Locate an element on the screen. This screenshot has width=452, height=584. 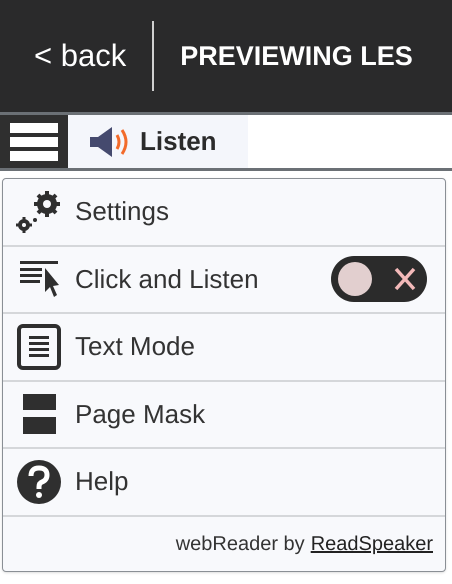
gears-icon is located at coordinates (39, 212).